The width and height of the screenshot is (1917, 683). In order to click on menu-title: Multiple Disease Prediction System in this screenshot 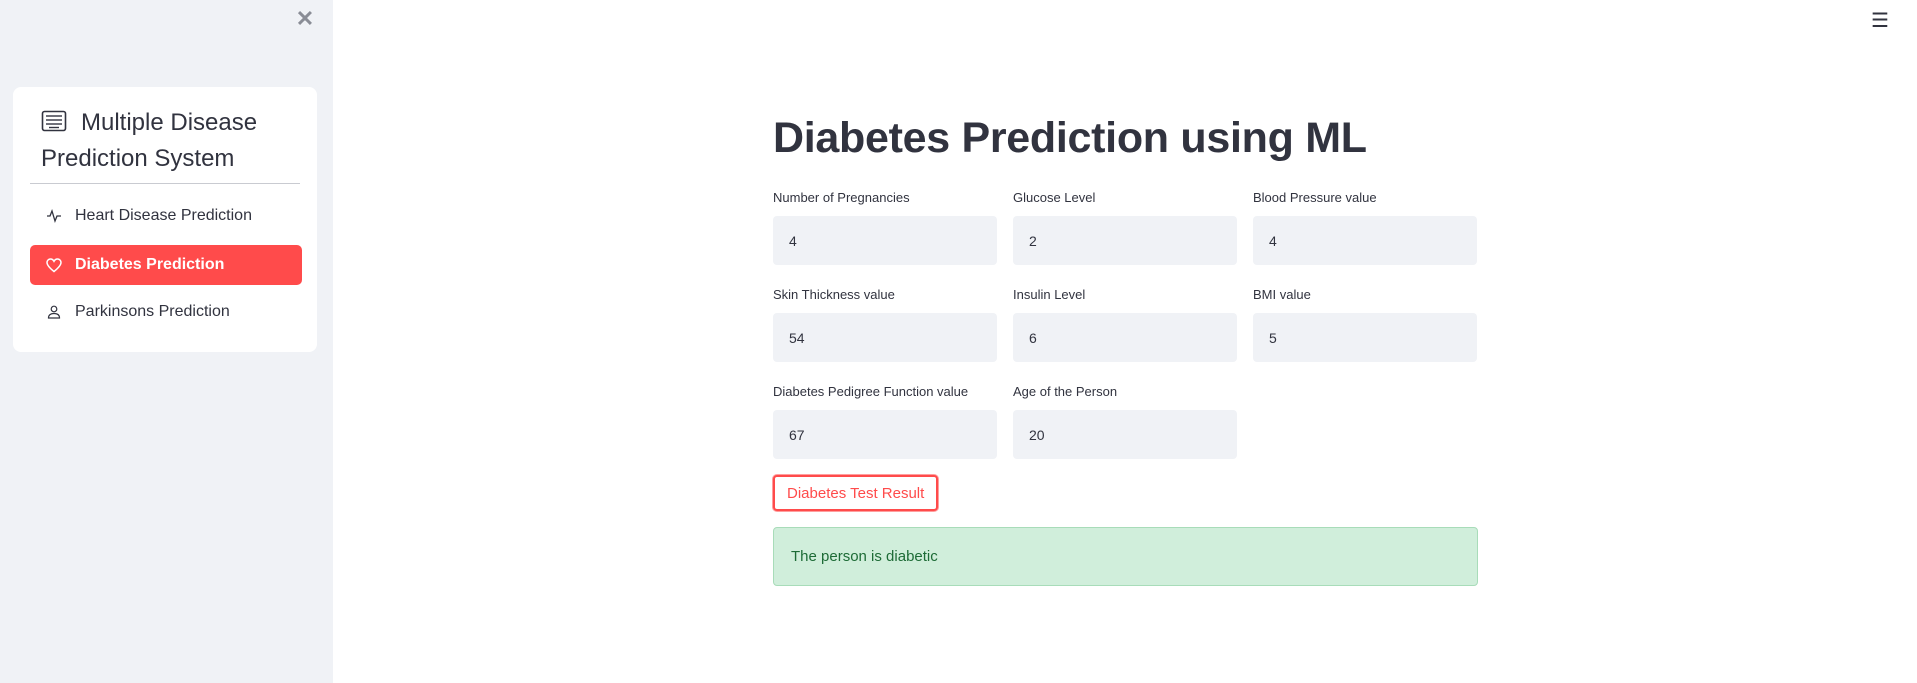, I will do `click(166, 141)`.